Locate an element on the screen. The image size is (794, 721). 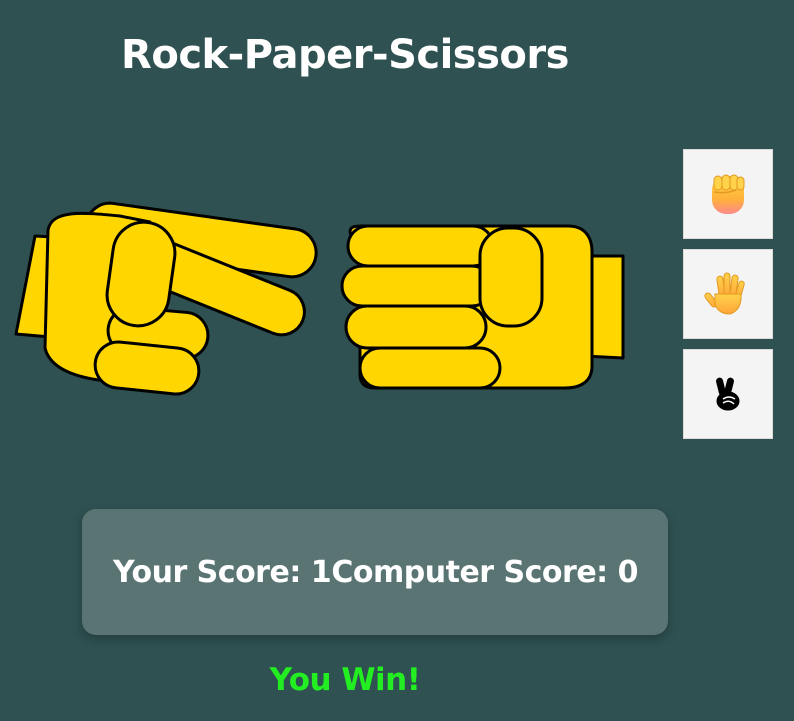
result-message: You Win! is located at coordinates (345, 680).